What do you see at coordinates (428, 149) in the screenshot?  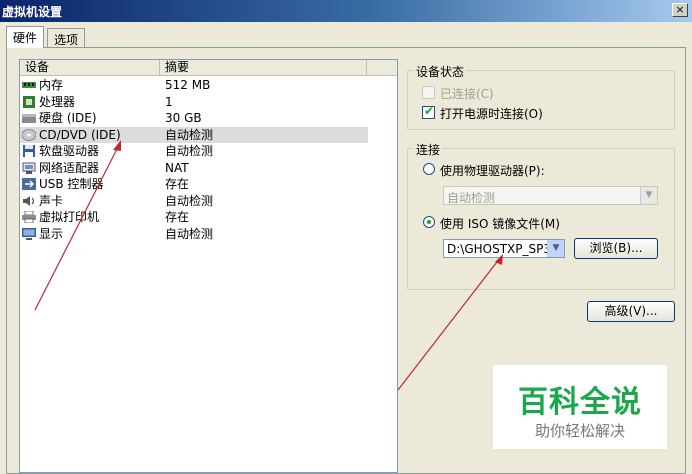 I see `connection-legend: 连接` at bounding box center [428, 149].